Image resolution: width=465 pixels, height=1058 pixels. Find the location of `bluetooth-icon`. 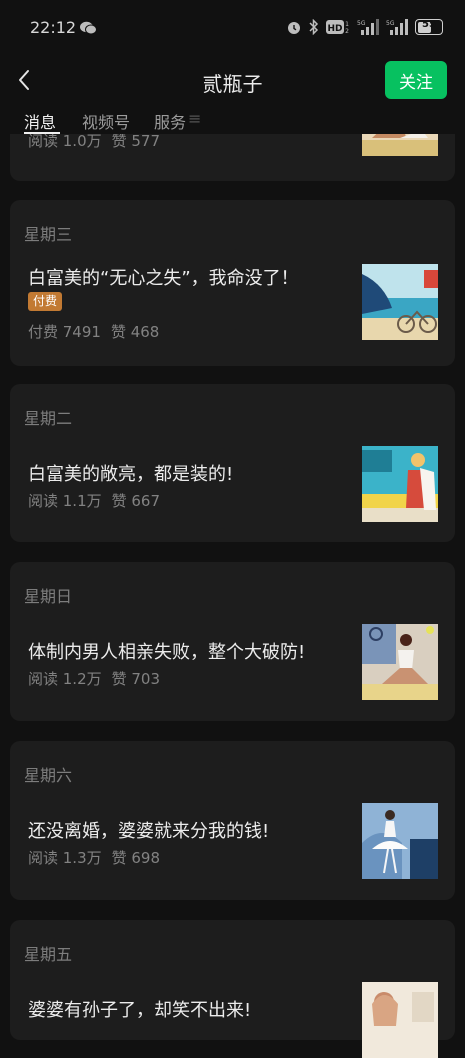

bluetooth-icon is located at coordinates (314, 27).